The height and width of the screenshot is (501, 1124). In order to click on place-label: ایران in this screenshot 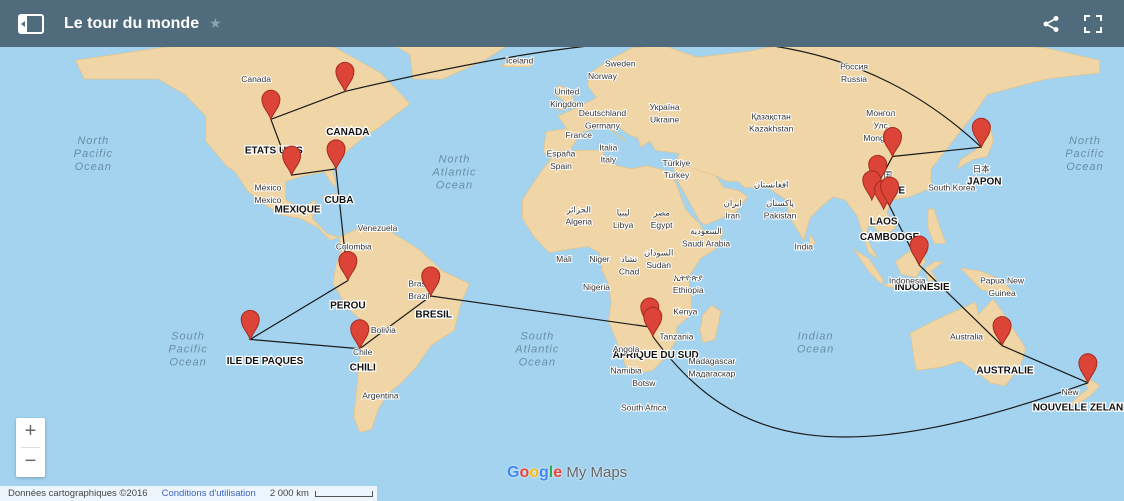, I will do `click(733, 203)`.